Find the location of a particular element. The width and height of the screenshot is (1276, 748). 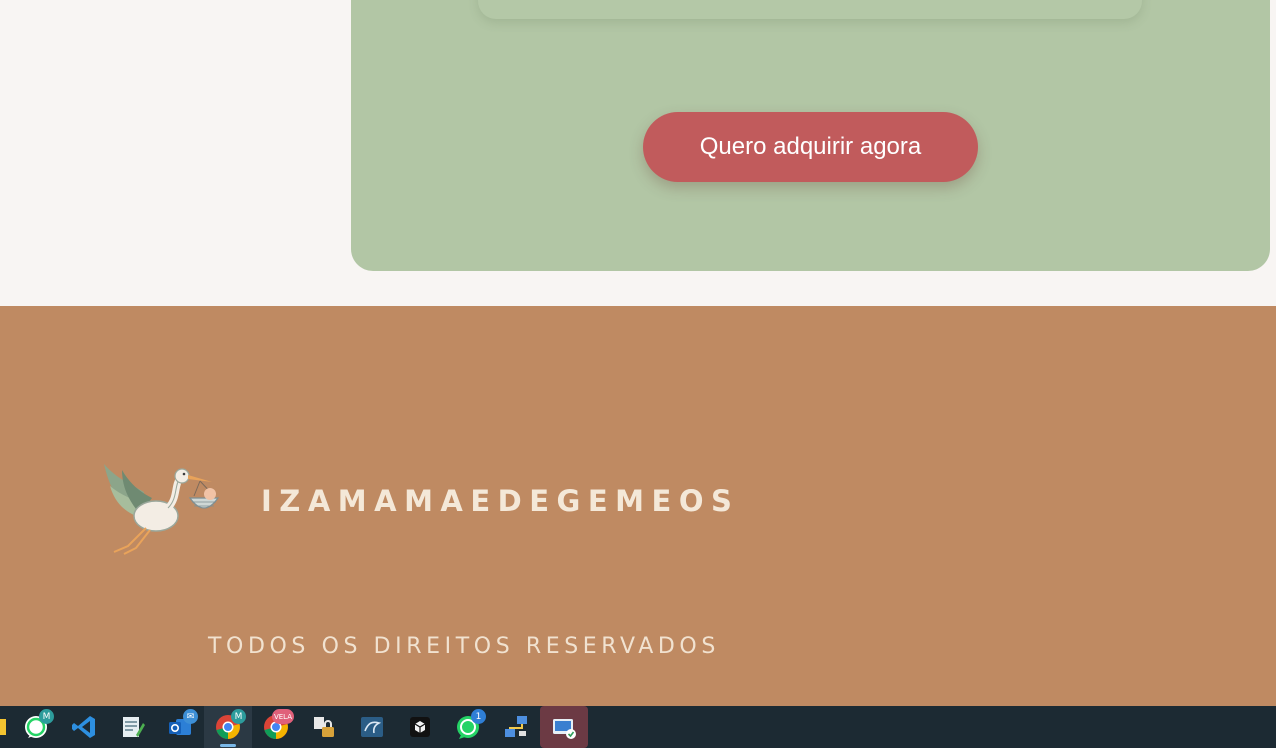

outlook-icon: ✉ is located at coordinates (180, 727).